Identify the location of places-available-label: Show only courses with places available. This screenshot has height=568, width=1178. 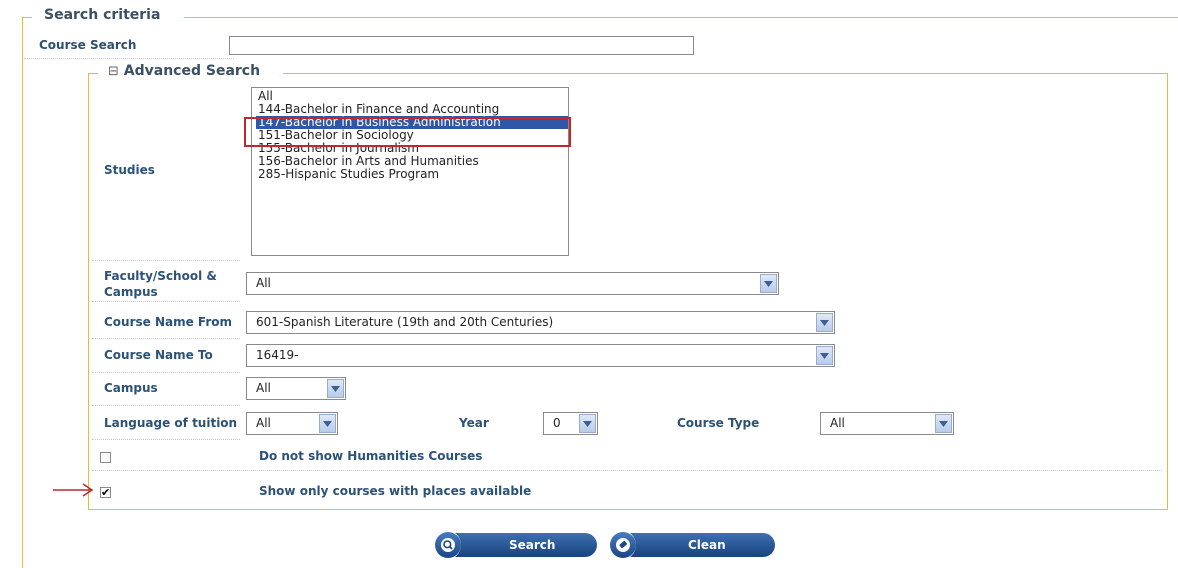
(395, 491).